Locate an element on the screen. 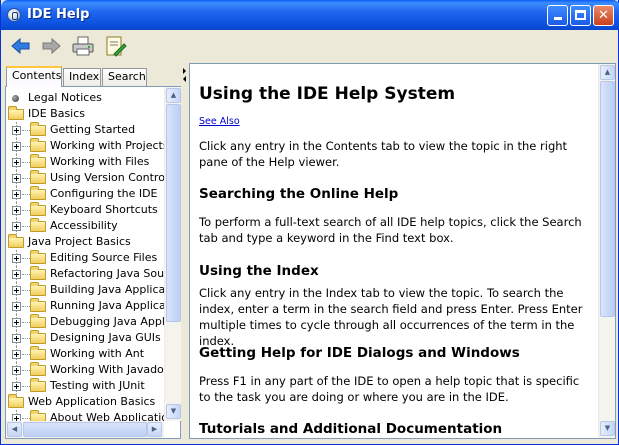 The image size is (619, 445). tree-item: Building Java Applicatio is located at coordinates (86, 290).